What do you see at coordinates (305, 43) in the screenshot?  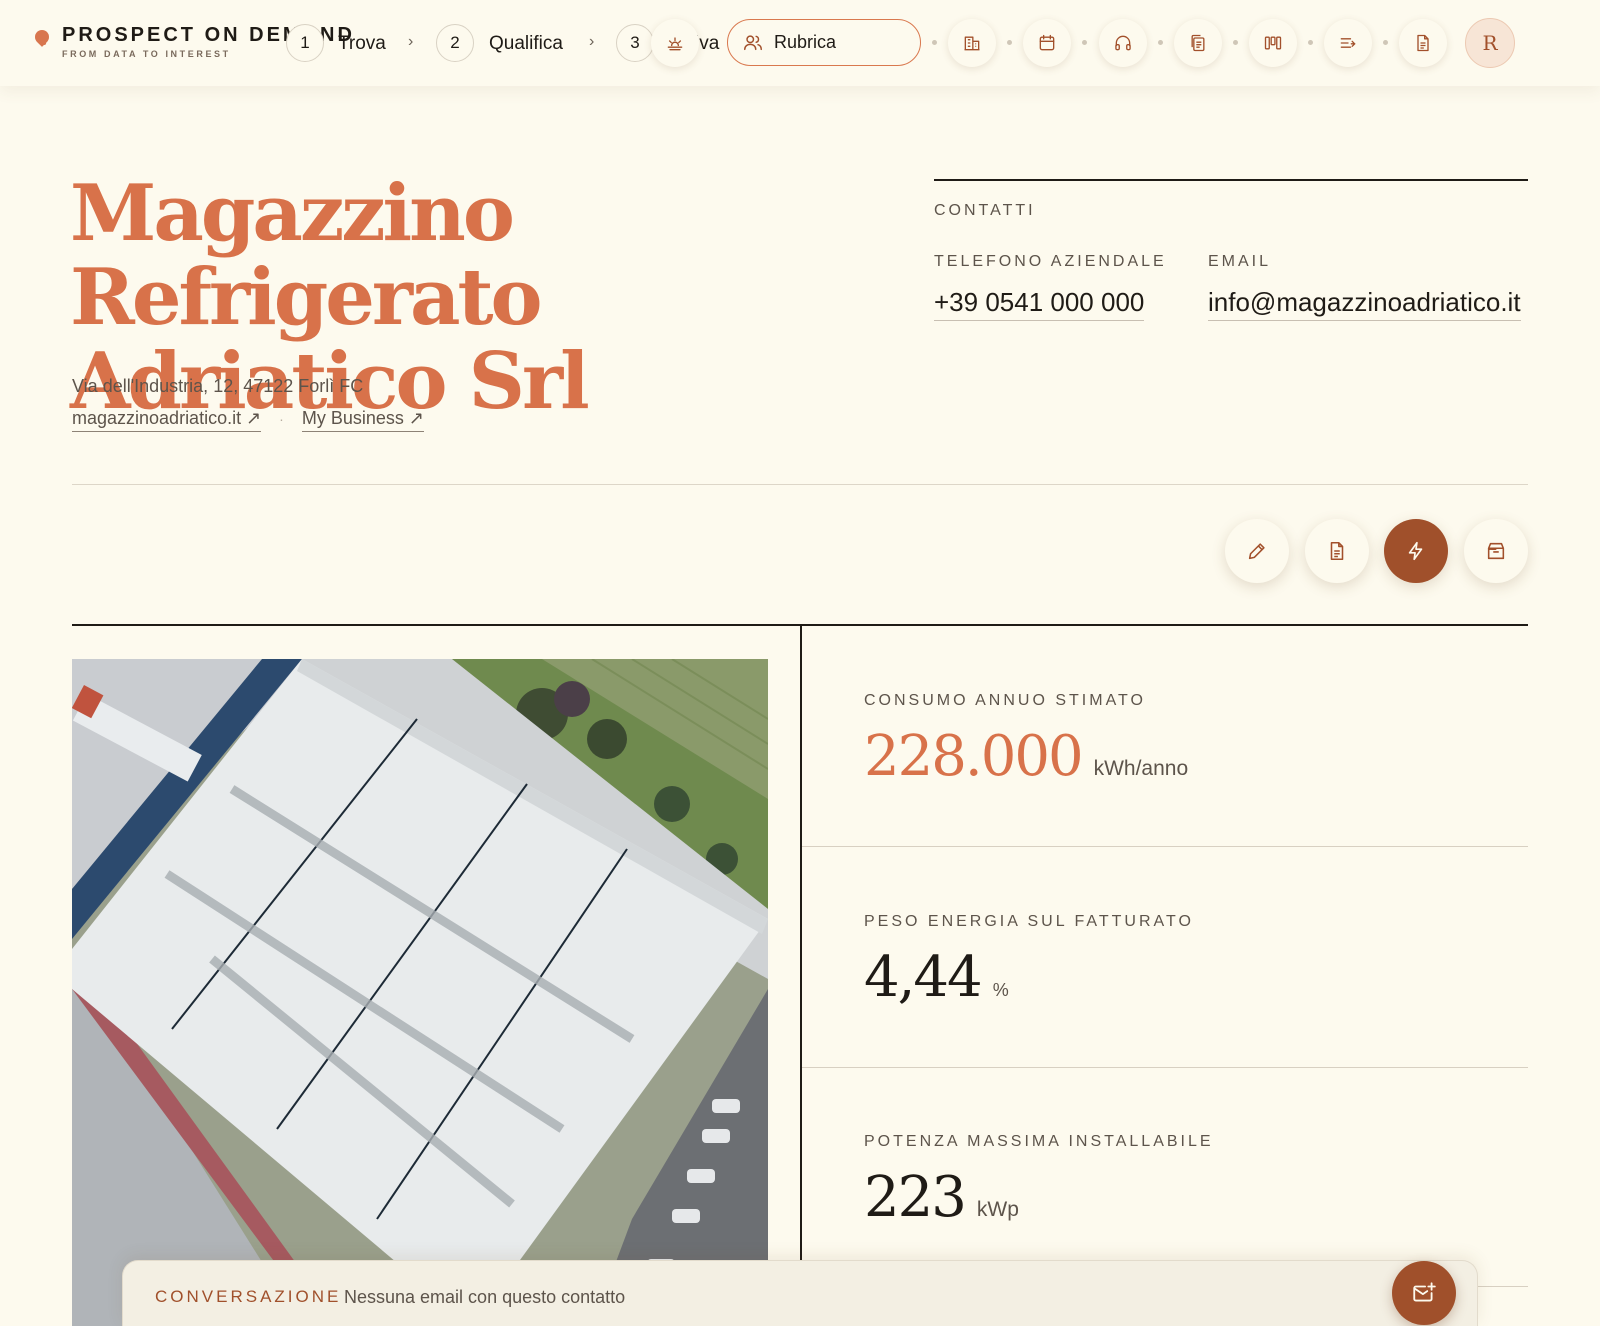 I see `step-1-number: 1` at bounding box center [305, 43].